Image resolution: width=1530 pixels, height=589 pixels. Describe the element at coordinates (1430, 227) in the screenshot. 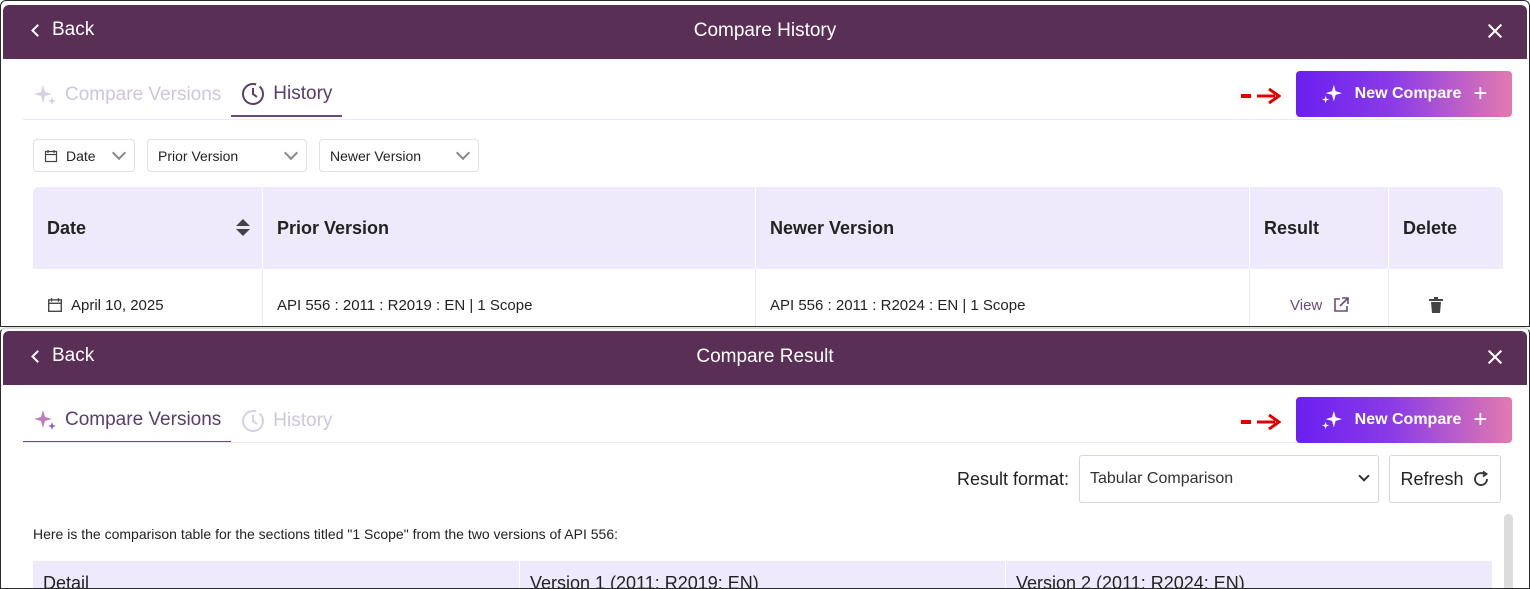

I see `column-header-delete: Delete` at that location.